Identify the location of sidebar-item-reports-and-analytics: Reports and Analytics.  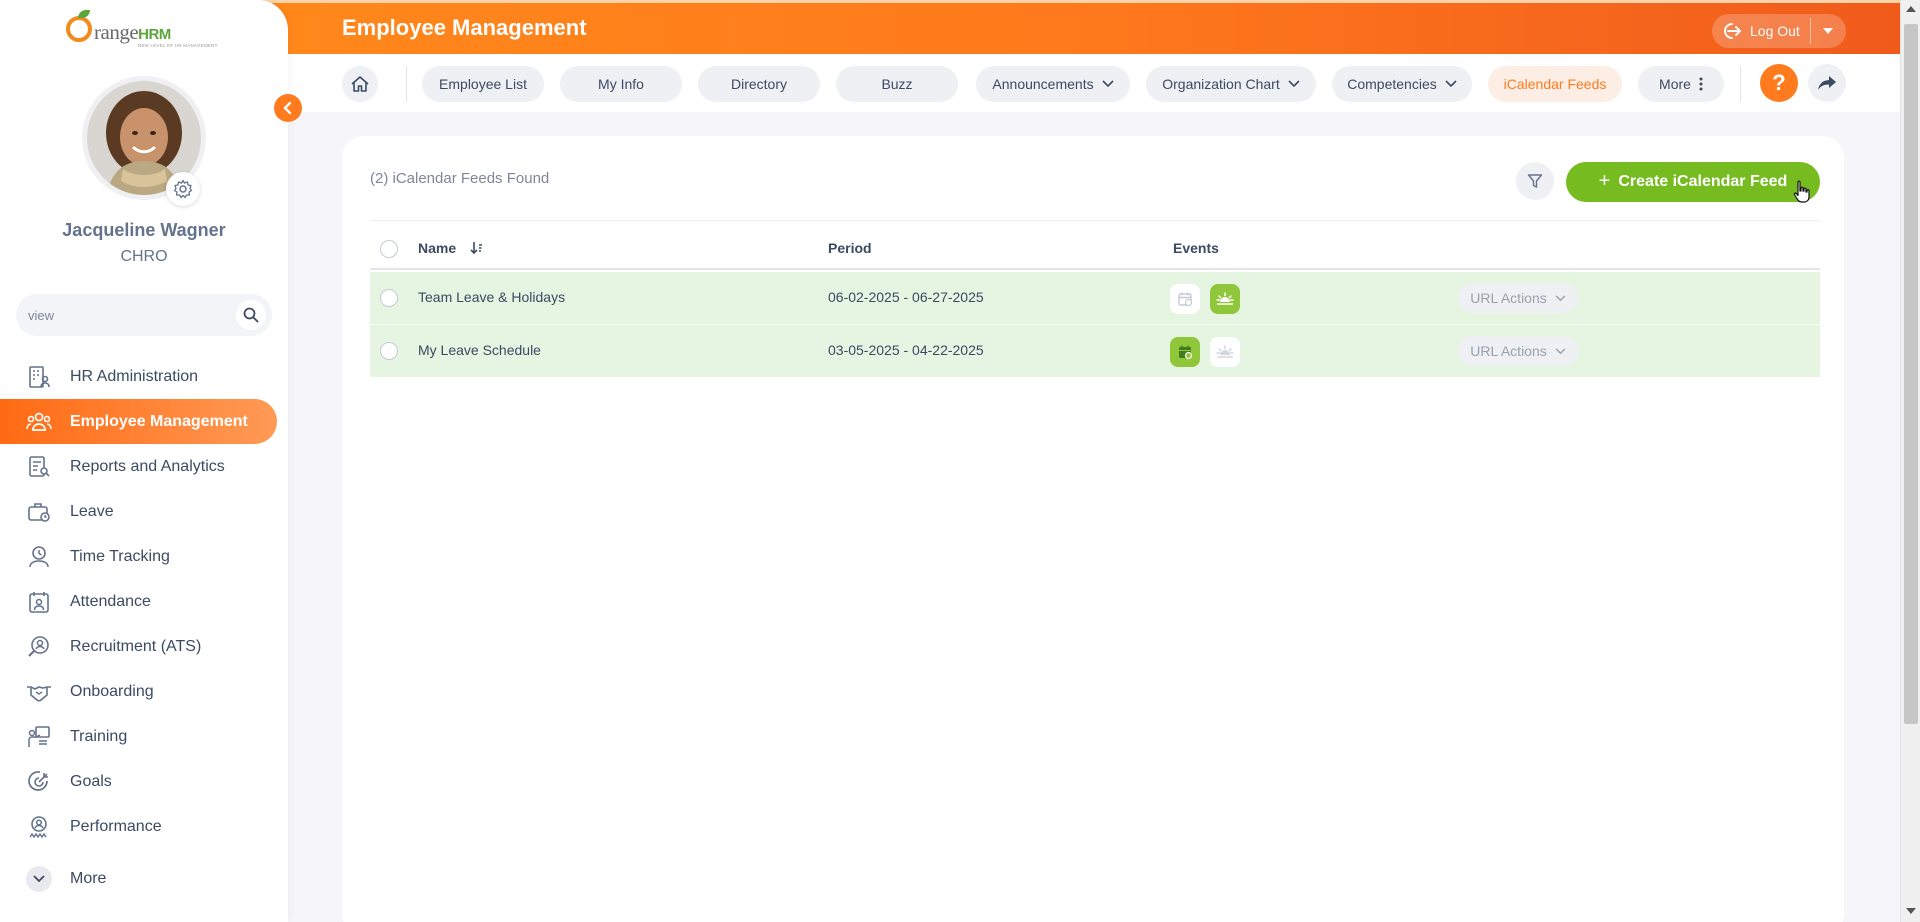
(144, 466).